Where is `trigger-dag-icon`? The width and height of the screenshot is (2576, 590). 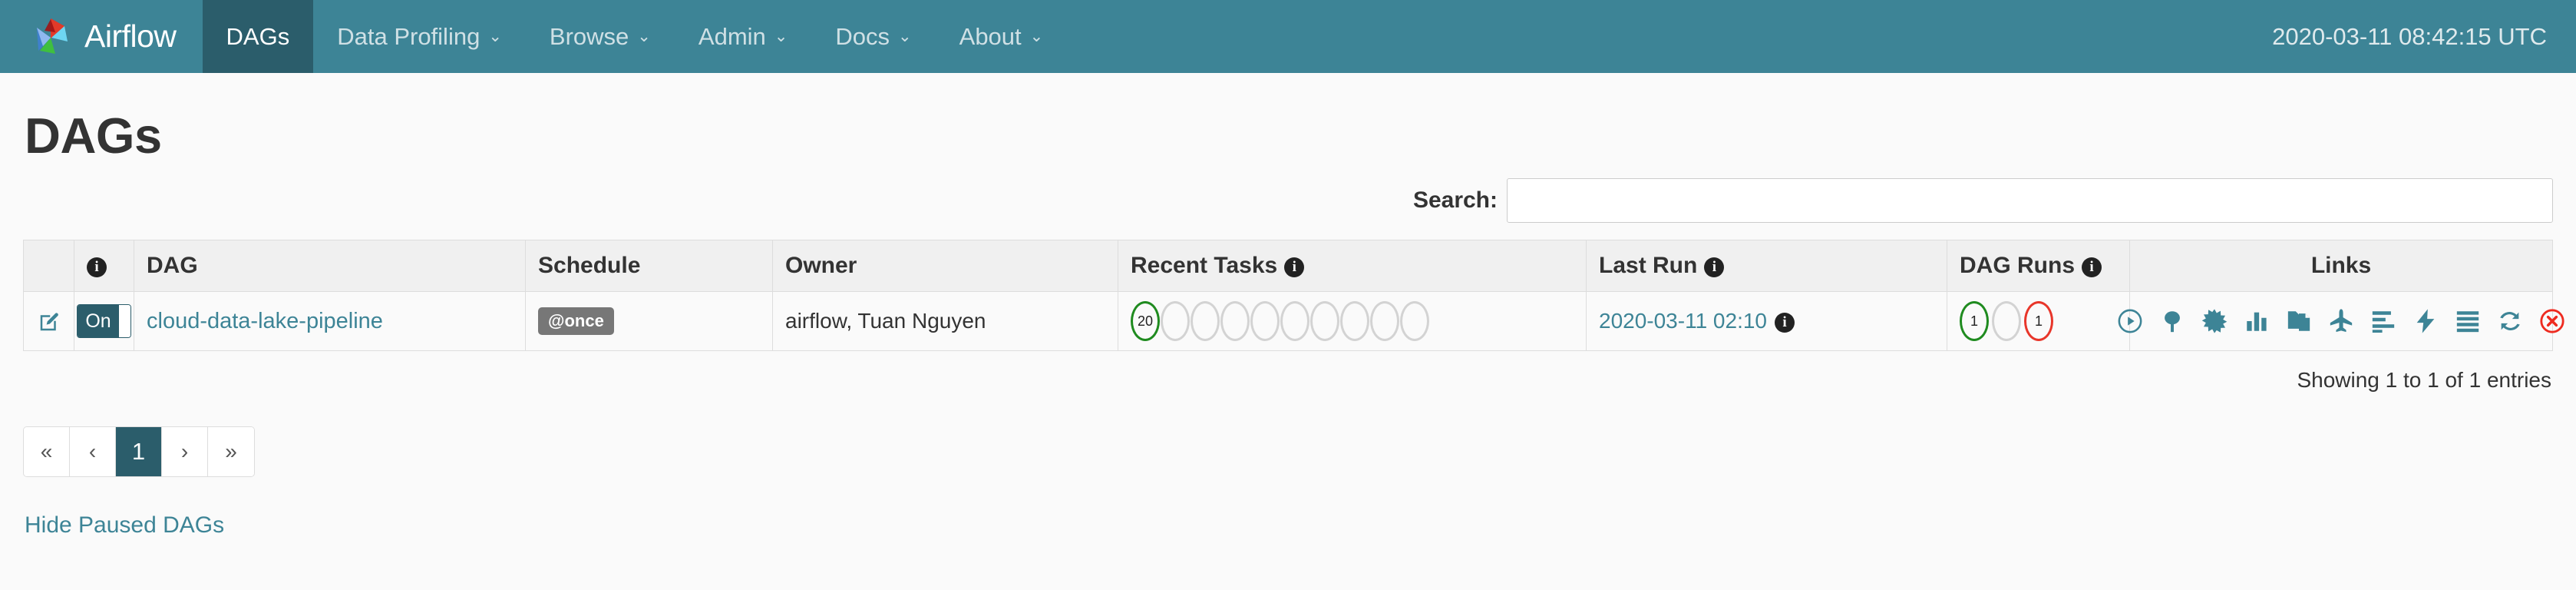
trigger-dag-icon is located at coordinates (2130, 321).